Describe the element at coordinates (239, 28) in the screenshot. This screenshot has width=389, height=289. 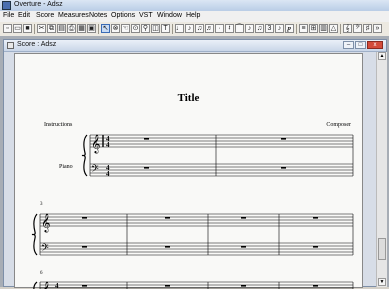
I see `tie-icon: ⁀` at that location.